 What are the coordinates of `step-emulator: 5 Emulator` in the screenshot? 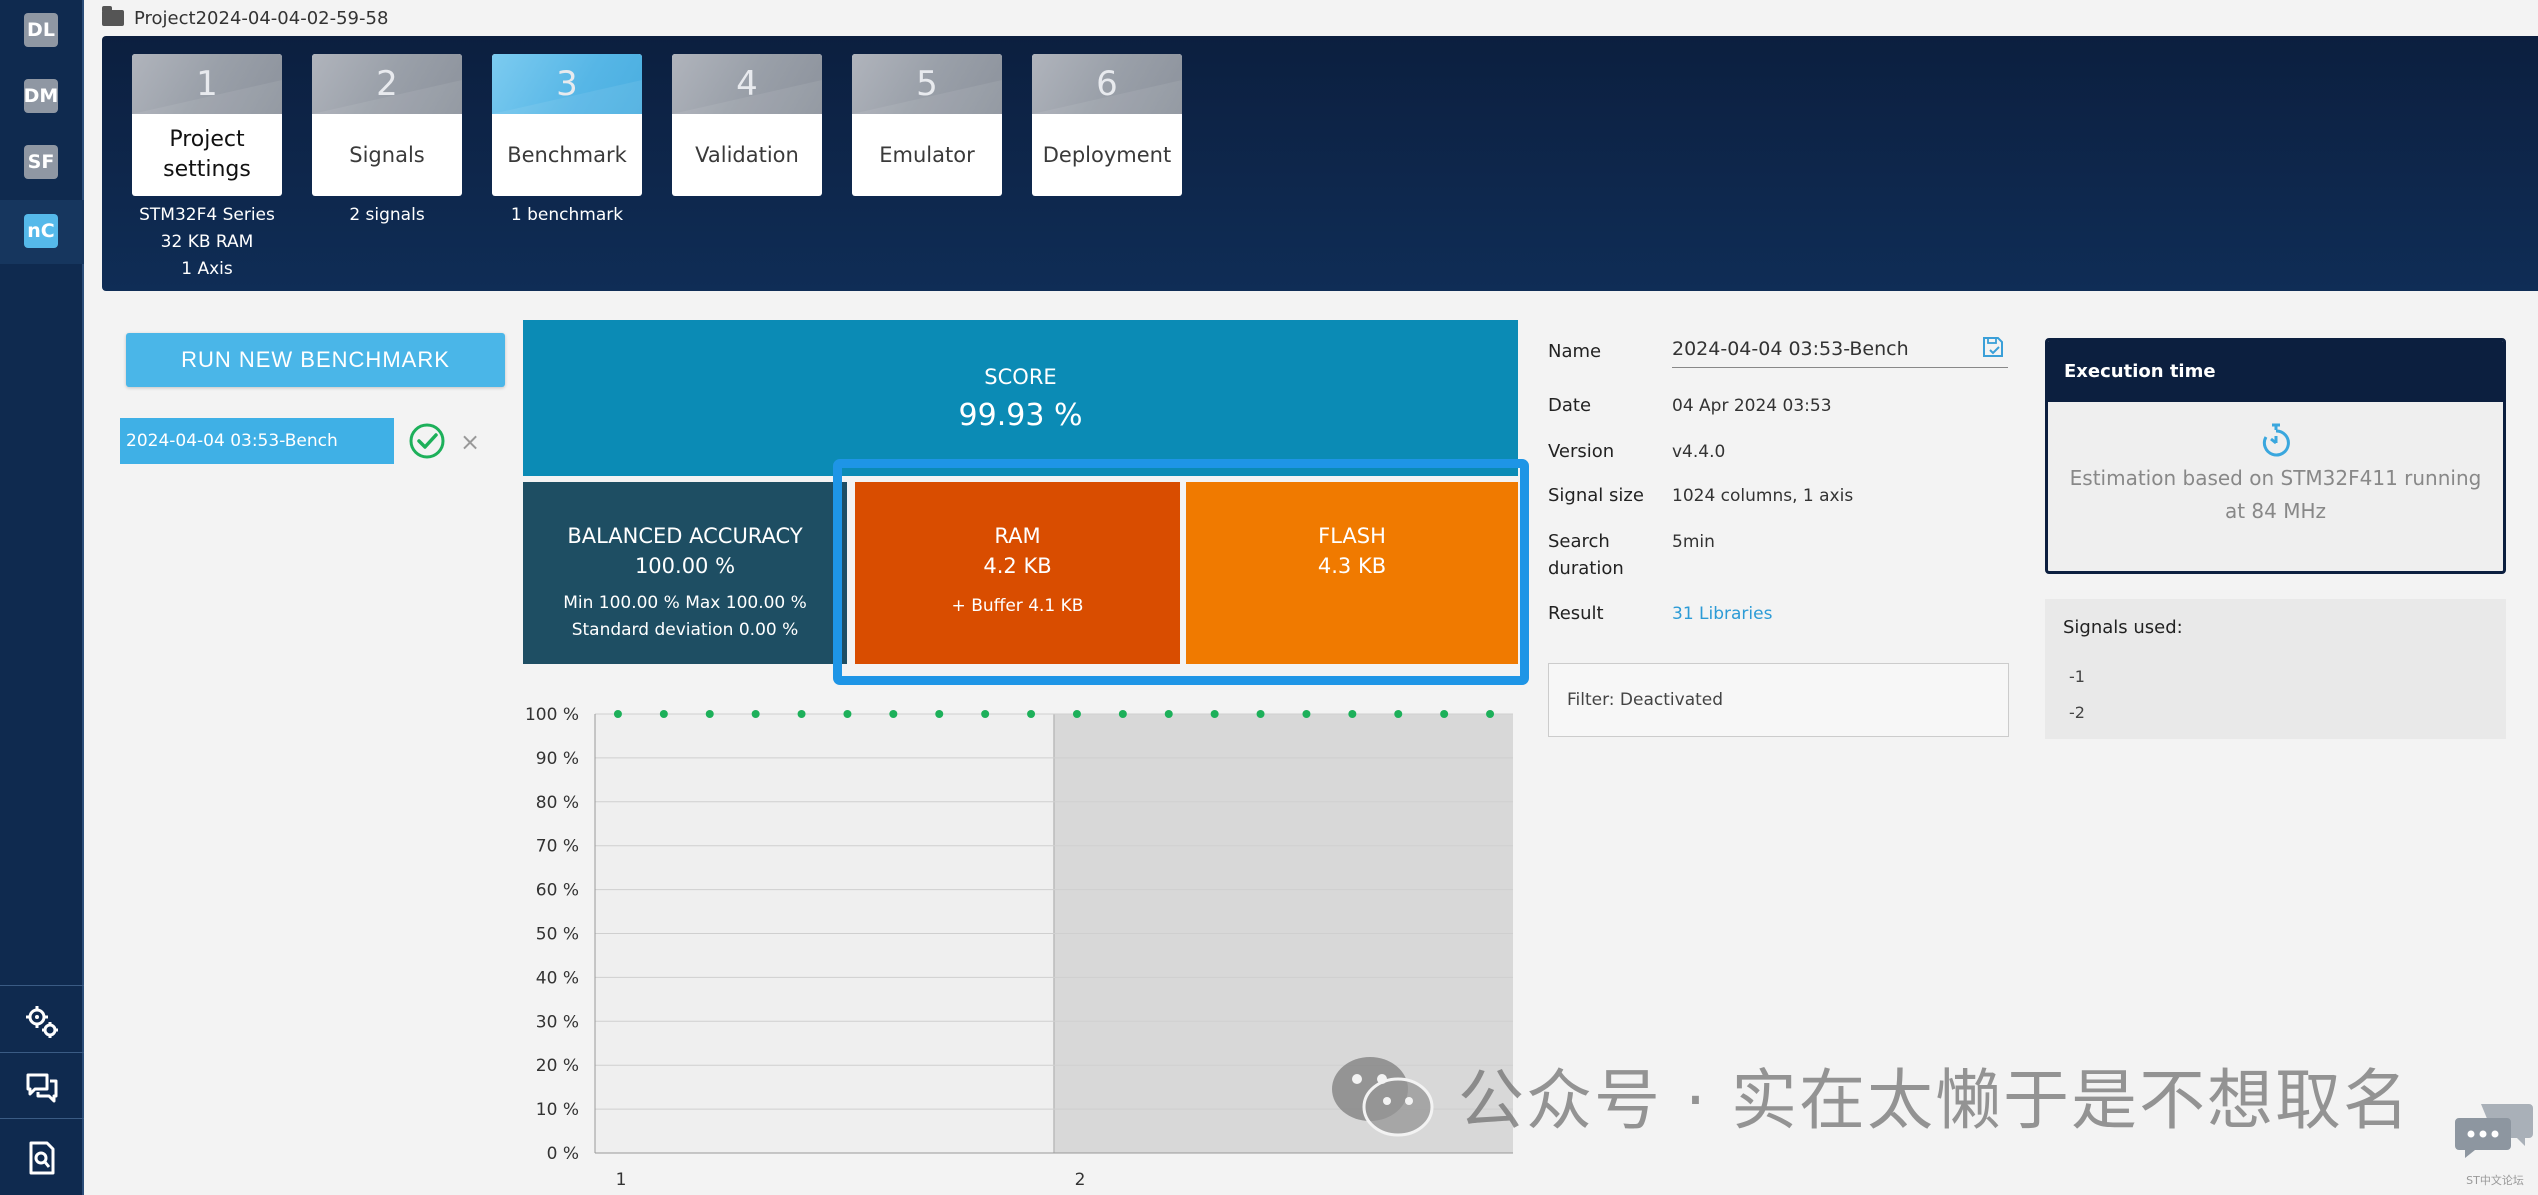 It's located at (927, 125).